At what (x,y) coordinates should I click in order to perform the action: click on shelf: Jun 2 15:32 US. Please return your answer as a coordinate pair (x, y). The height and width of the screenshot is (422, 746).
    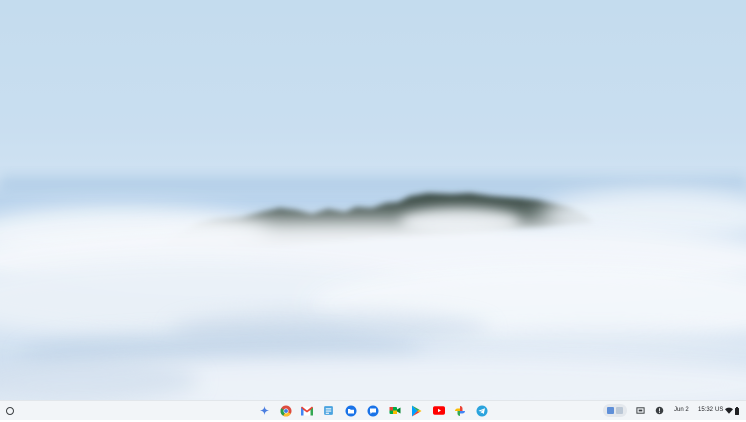
    Looking at the image, I should click on (373, 410).